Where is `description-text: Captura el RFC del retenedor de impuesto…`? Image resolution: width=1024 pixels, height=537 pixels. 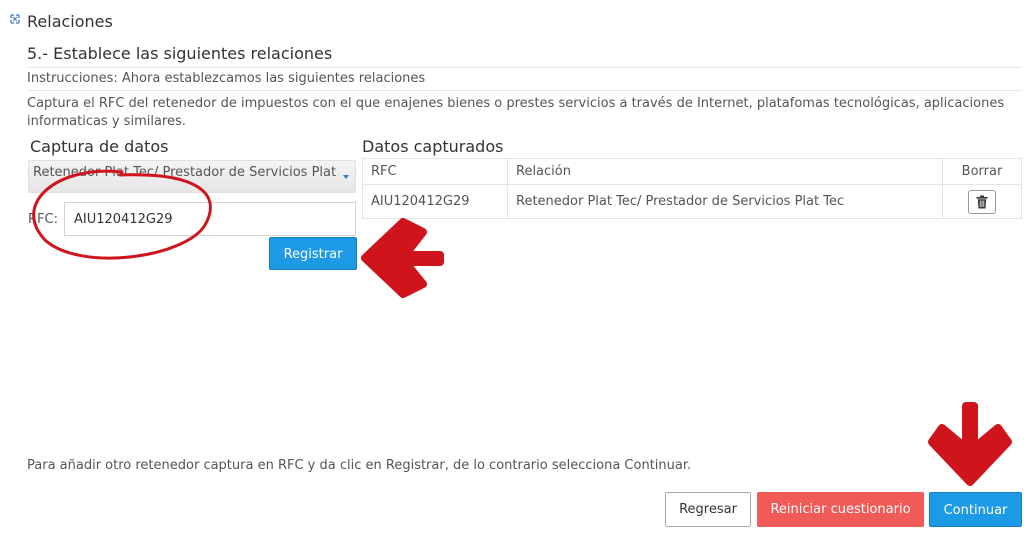 description-text: Captura el RFC del retenedor de impuesto… is located at coordinates (516, 112).